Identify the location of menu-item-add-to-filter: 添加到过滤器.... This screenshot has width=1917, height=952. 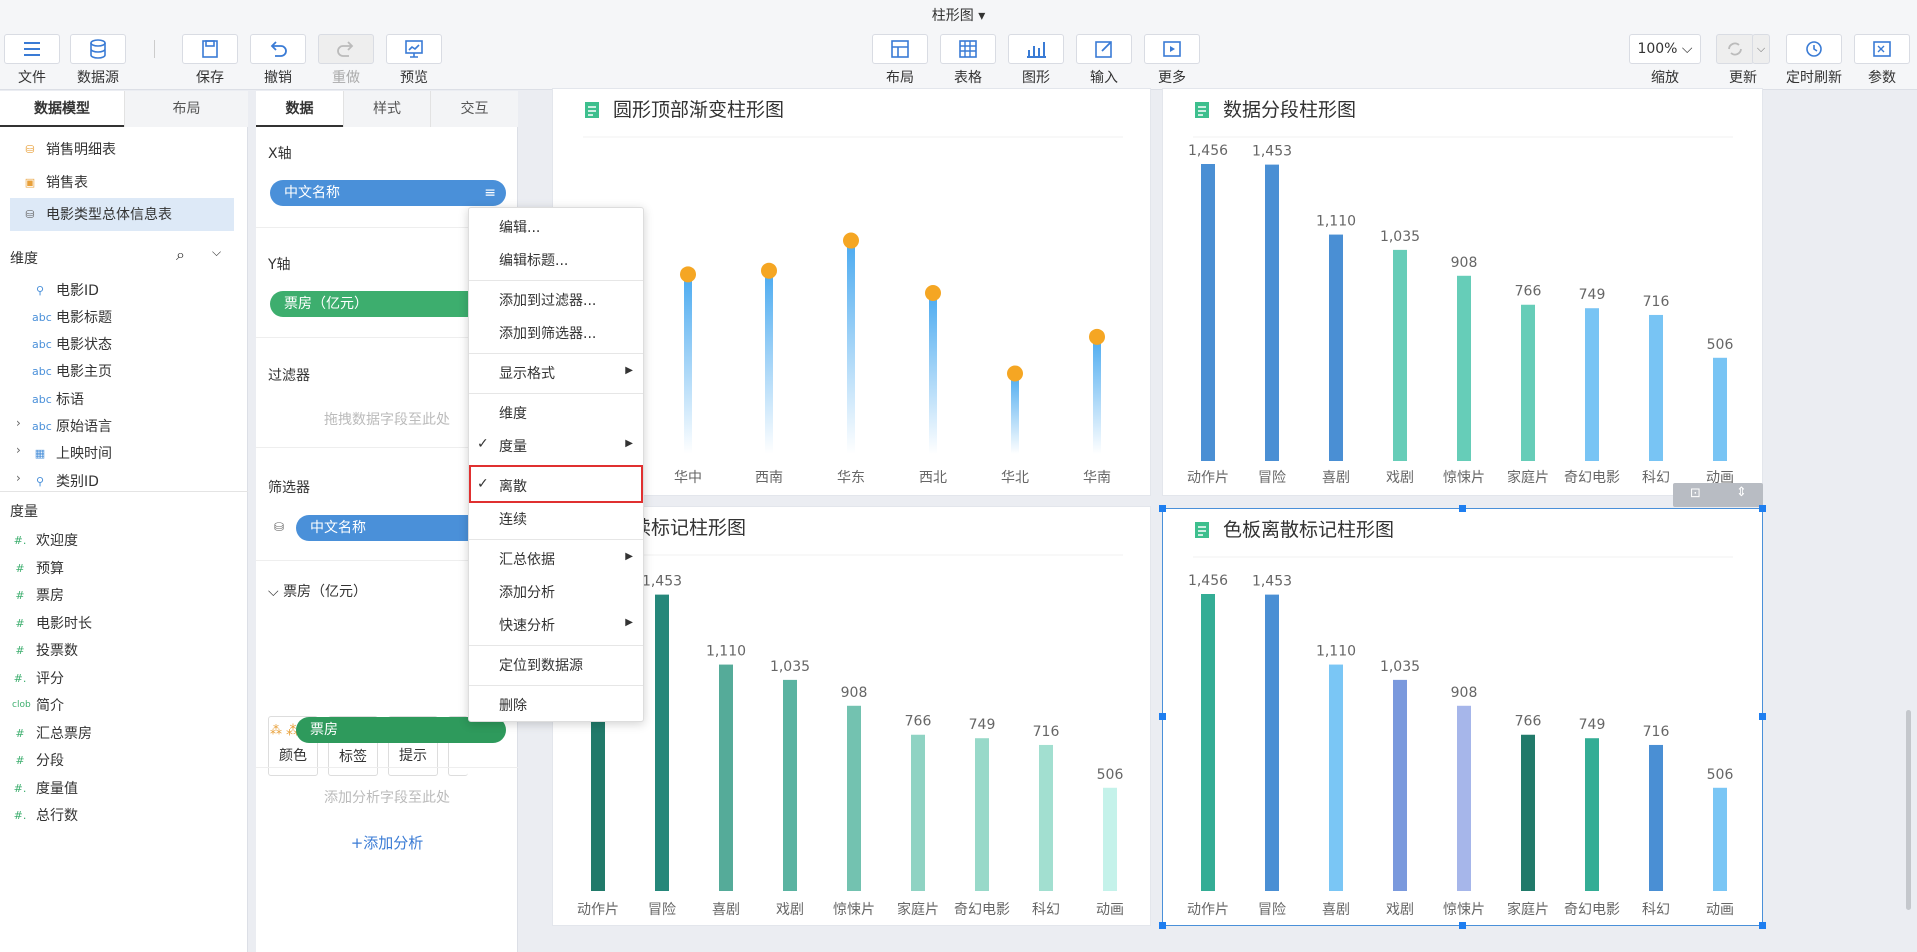
(547, 300).